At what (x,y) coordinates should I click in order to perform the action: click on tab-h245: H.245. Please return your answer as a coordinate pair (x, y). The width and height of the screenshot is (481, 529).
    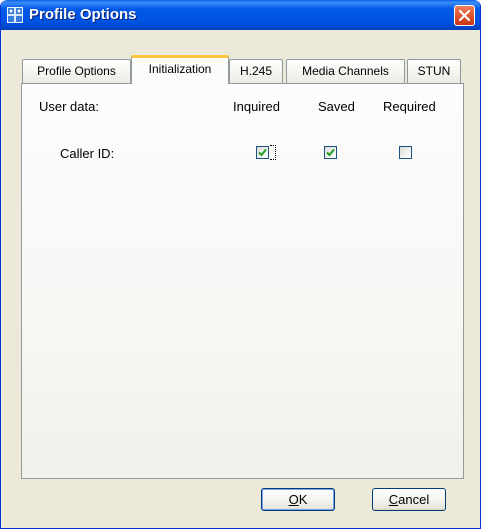
    Looking at the image, I should click on (256, 71).